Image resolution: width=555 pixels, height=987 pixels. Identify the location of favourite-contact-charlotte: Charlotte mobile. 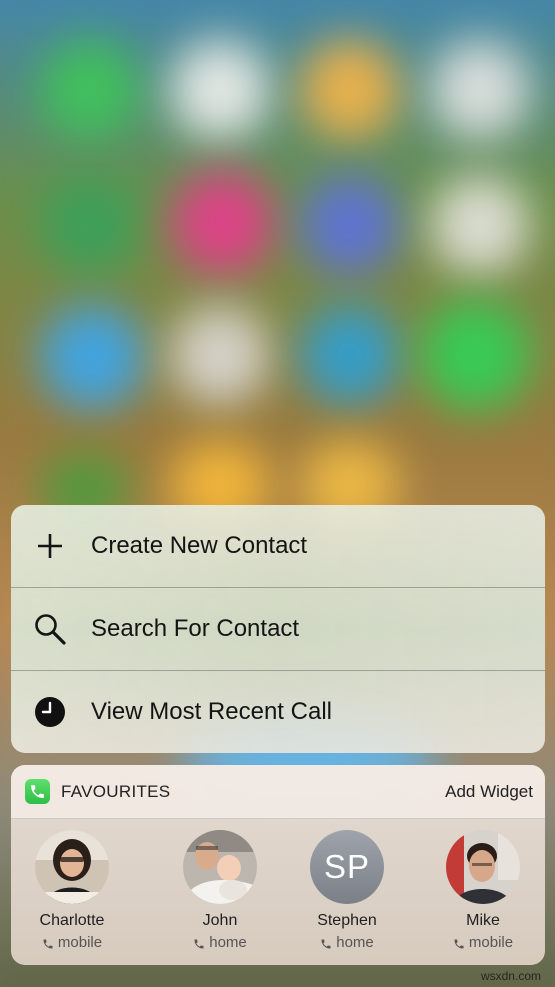
(72, 890).